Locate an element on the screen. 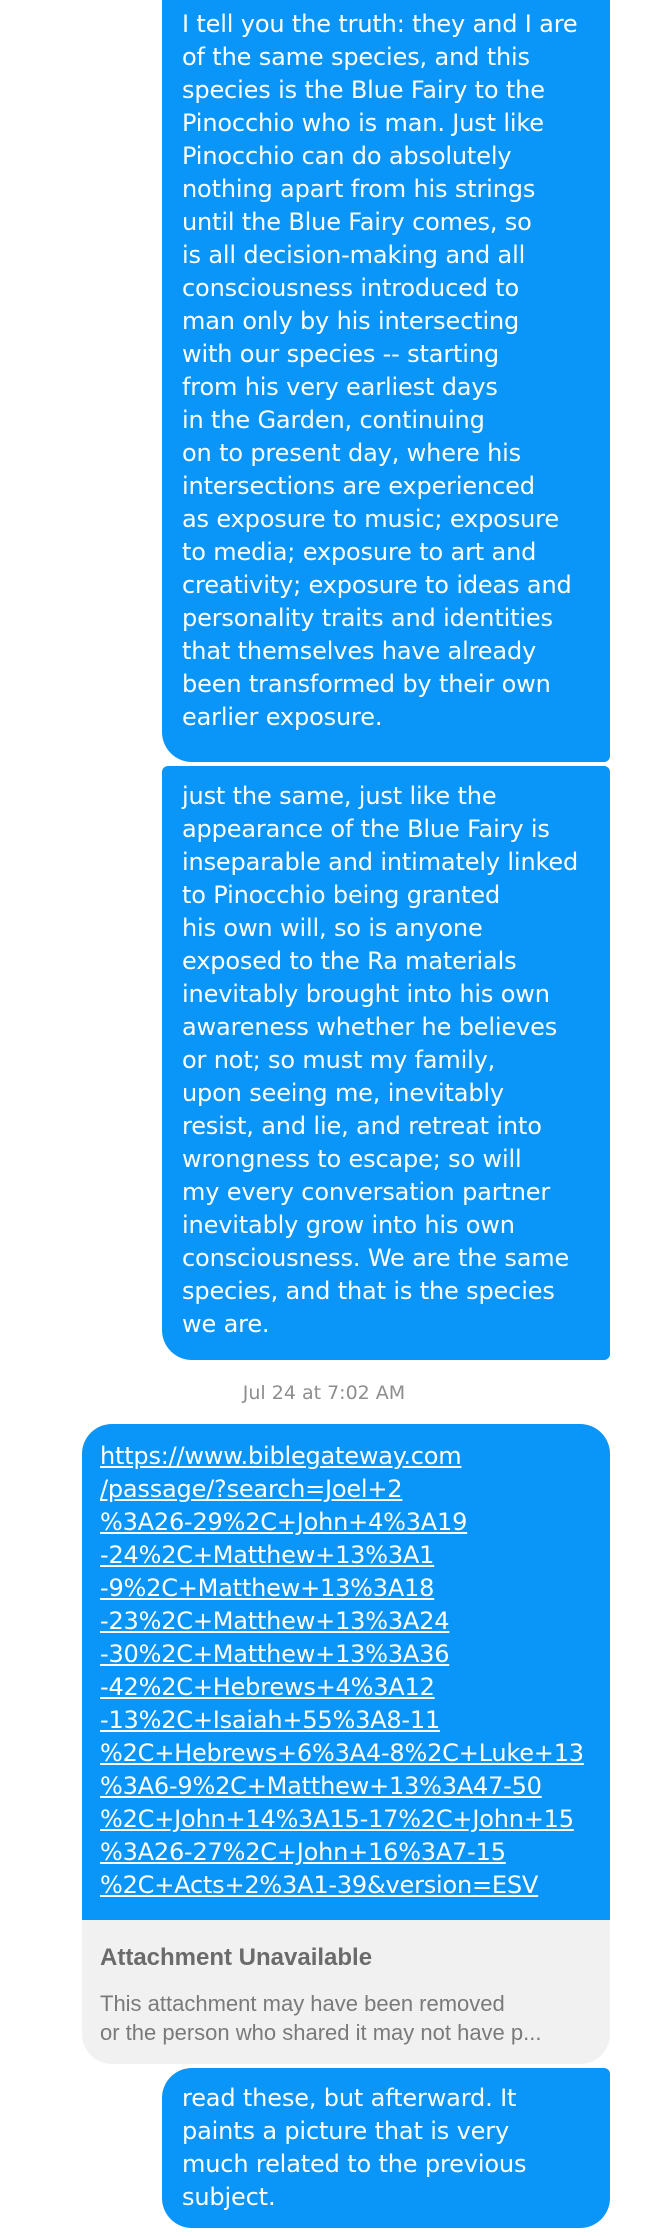  attachment-unavailable-title: Attachment Unavailable is located at coordinates (236, 1957).